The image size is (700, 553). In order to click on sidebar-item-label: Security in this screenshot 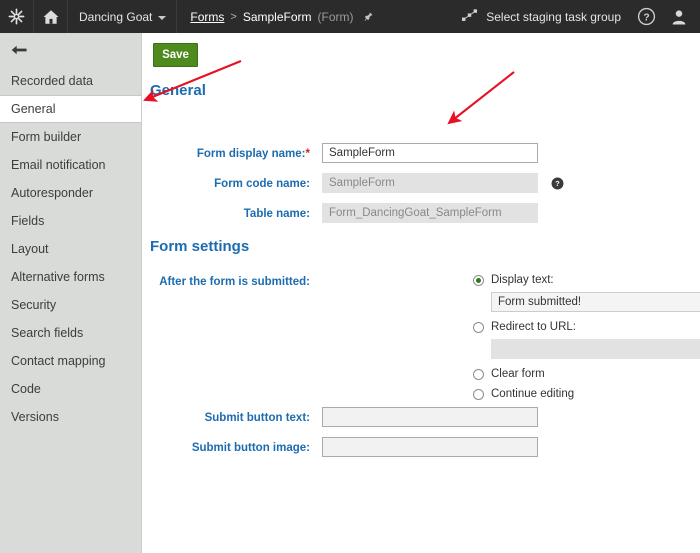, I will do `click(34, 305)`.